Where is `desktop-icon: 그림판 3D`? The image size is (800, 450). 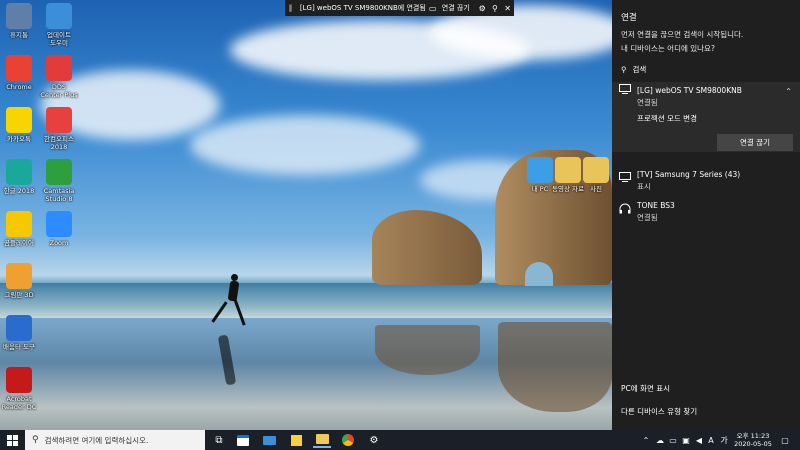 desktop-icon: 그림판 3D is located at coordinates (20, 281).